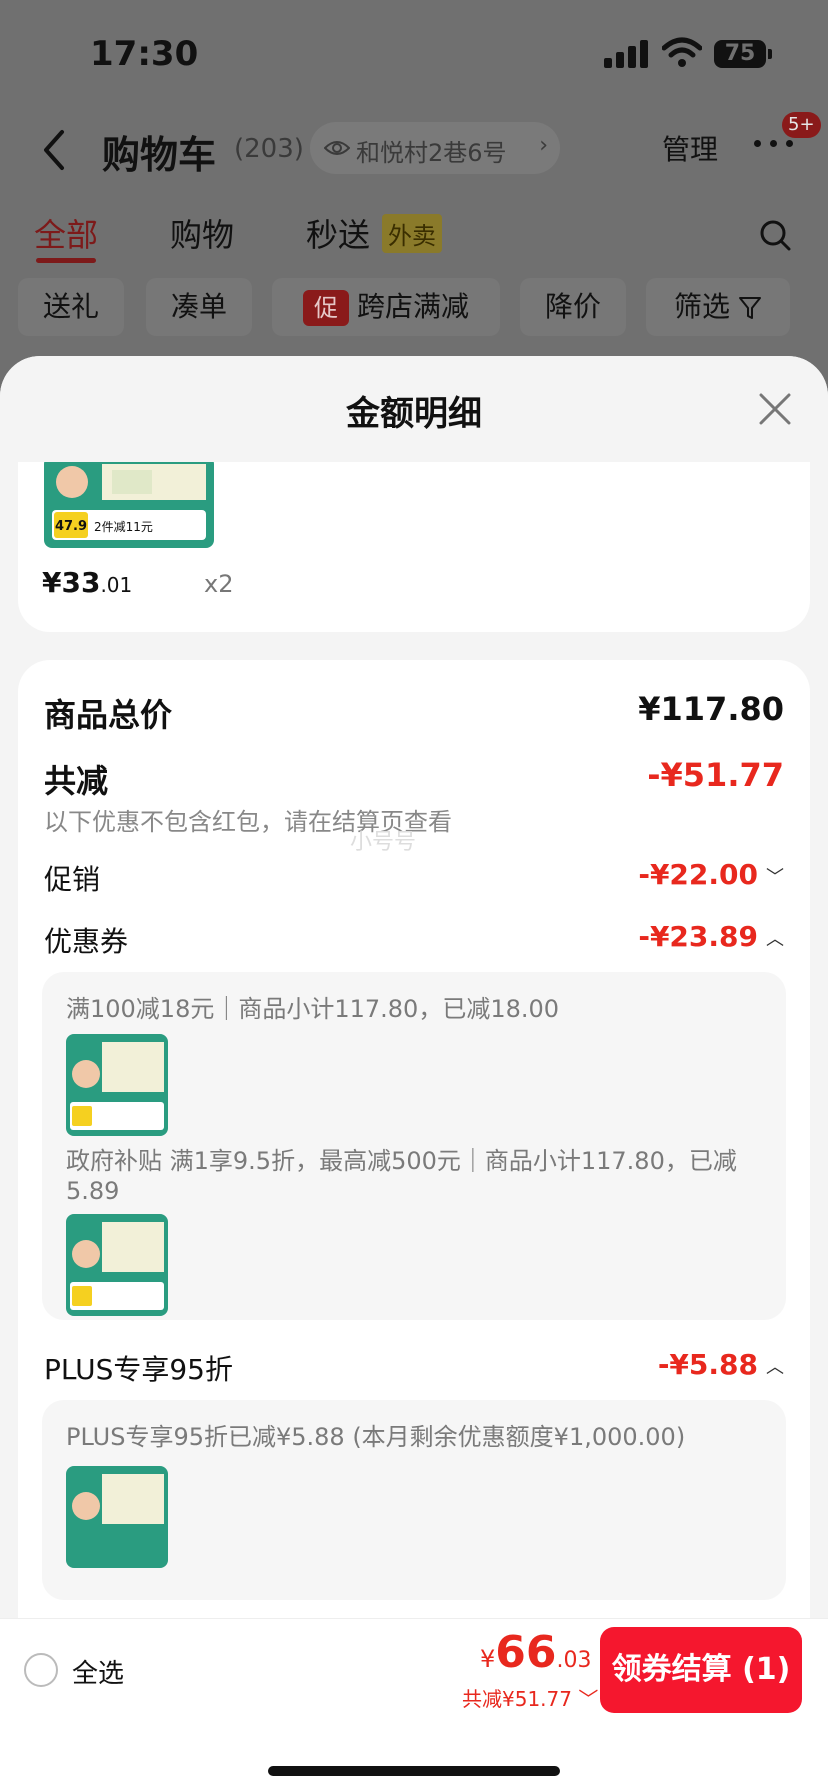 The image size is (828, 1792). Describe the element at coordinates (87, 582) in the screenshot. I see `item-price: ¥33.01` at that location.